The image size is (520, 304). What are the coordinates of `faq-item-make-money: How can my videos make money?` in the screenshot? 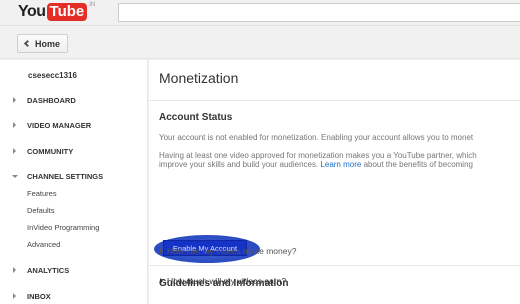 It's located at (228, 251).